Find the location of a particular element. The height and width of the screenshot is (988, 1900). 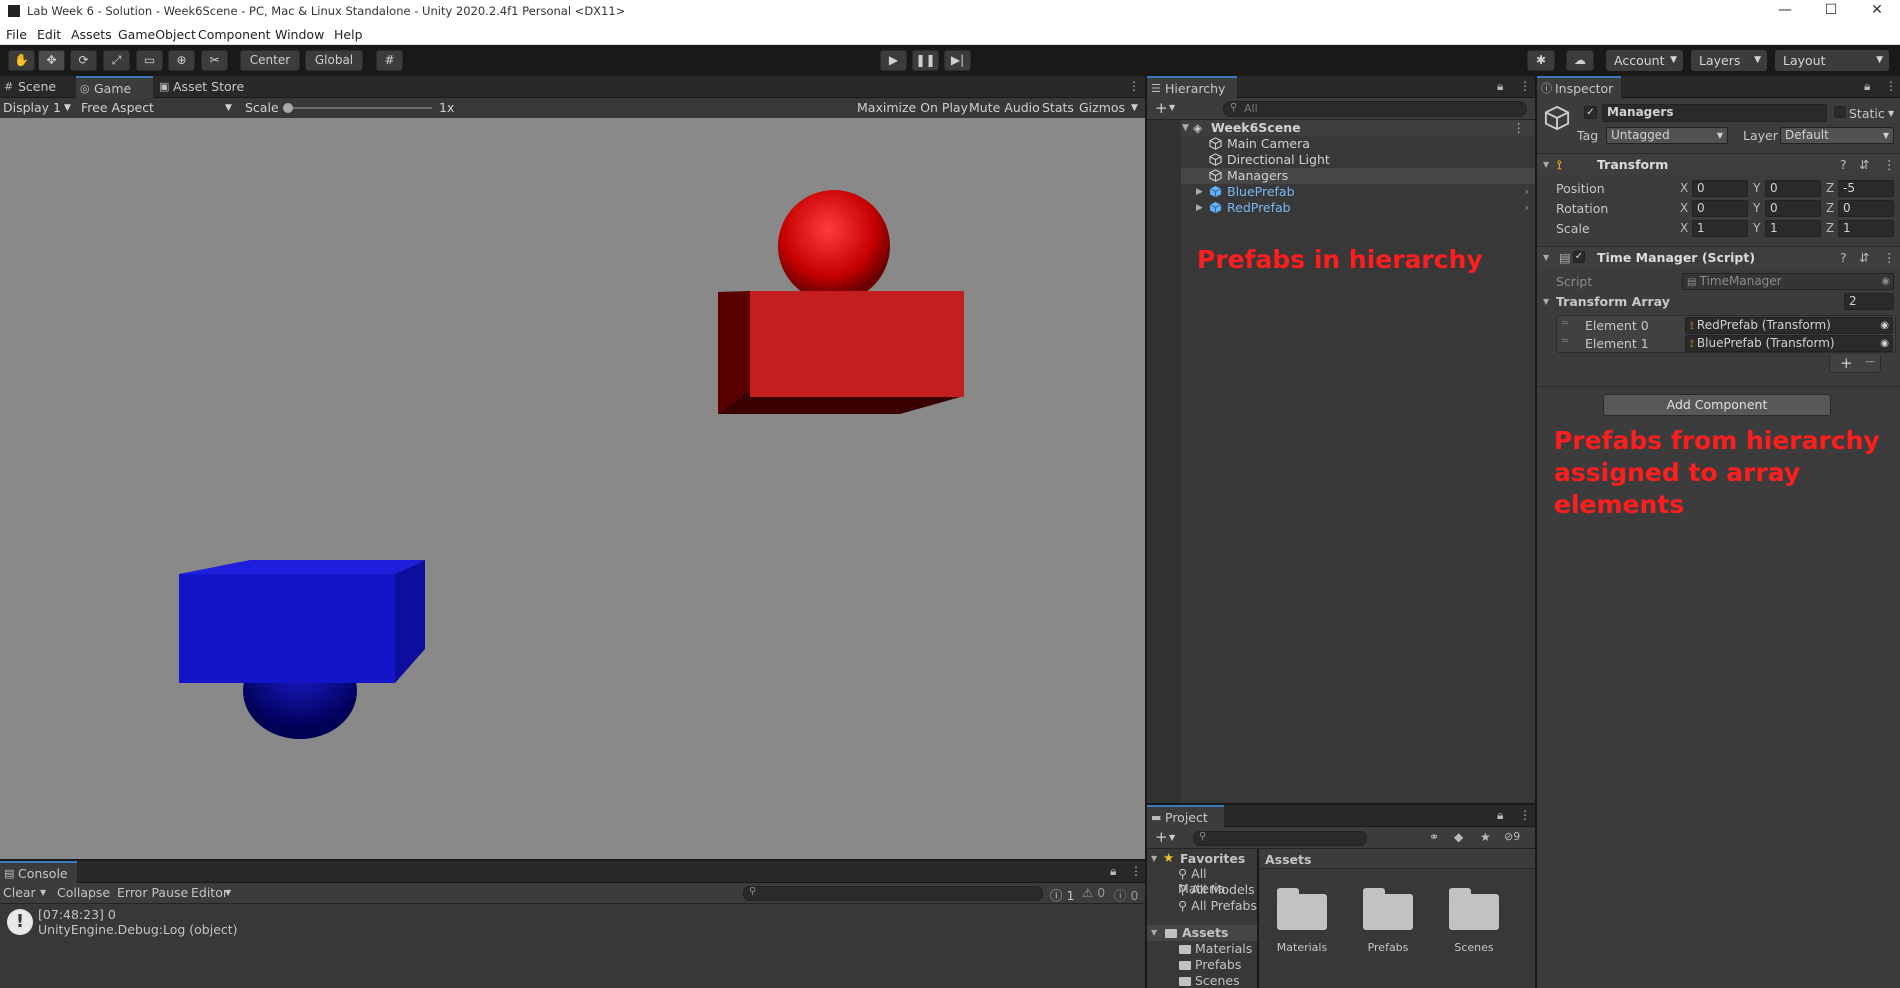

close-button: ✕ is located at coordinates (1877, 11).